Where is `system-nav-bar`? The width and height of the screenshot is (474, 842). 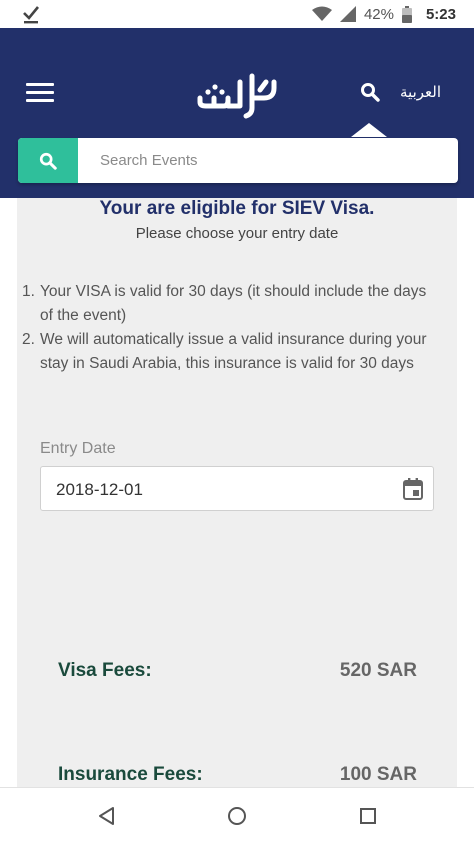 system-nav-bar is located at coordinates (237, 814).